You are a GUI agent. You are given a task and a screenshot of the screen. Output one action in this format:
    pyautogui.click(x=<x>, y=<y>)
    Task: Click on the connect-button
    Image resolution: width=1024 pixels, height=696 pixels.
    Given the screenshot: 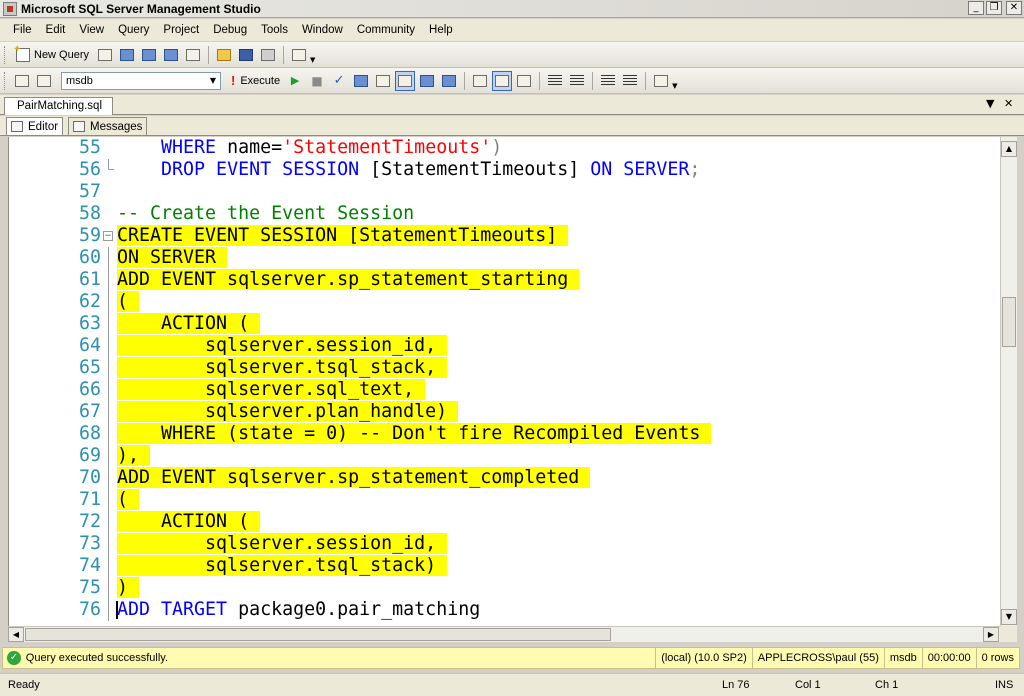 What is the action you would take?
    pyautogui.click(x=22, y=81)
    